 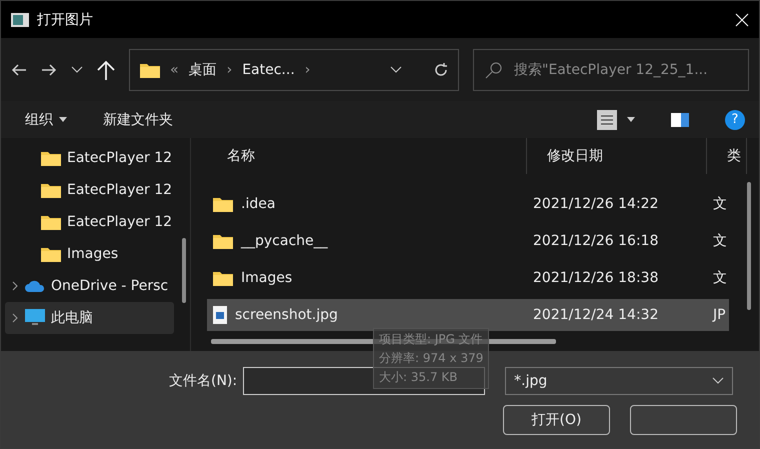 I want to click on file-row: screenshot.jpg 2021/12/24 14:32 JP, so click(x=468, y=315).